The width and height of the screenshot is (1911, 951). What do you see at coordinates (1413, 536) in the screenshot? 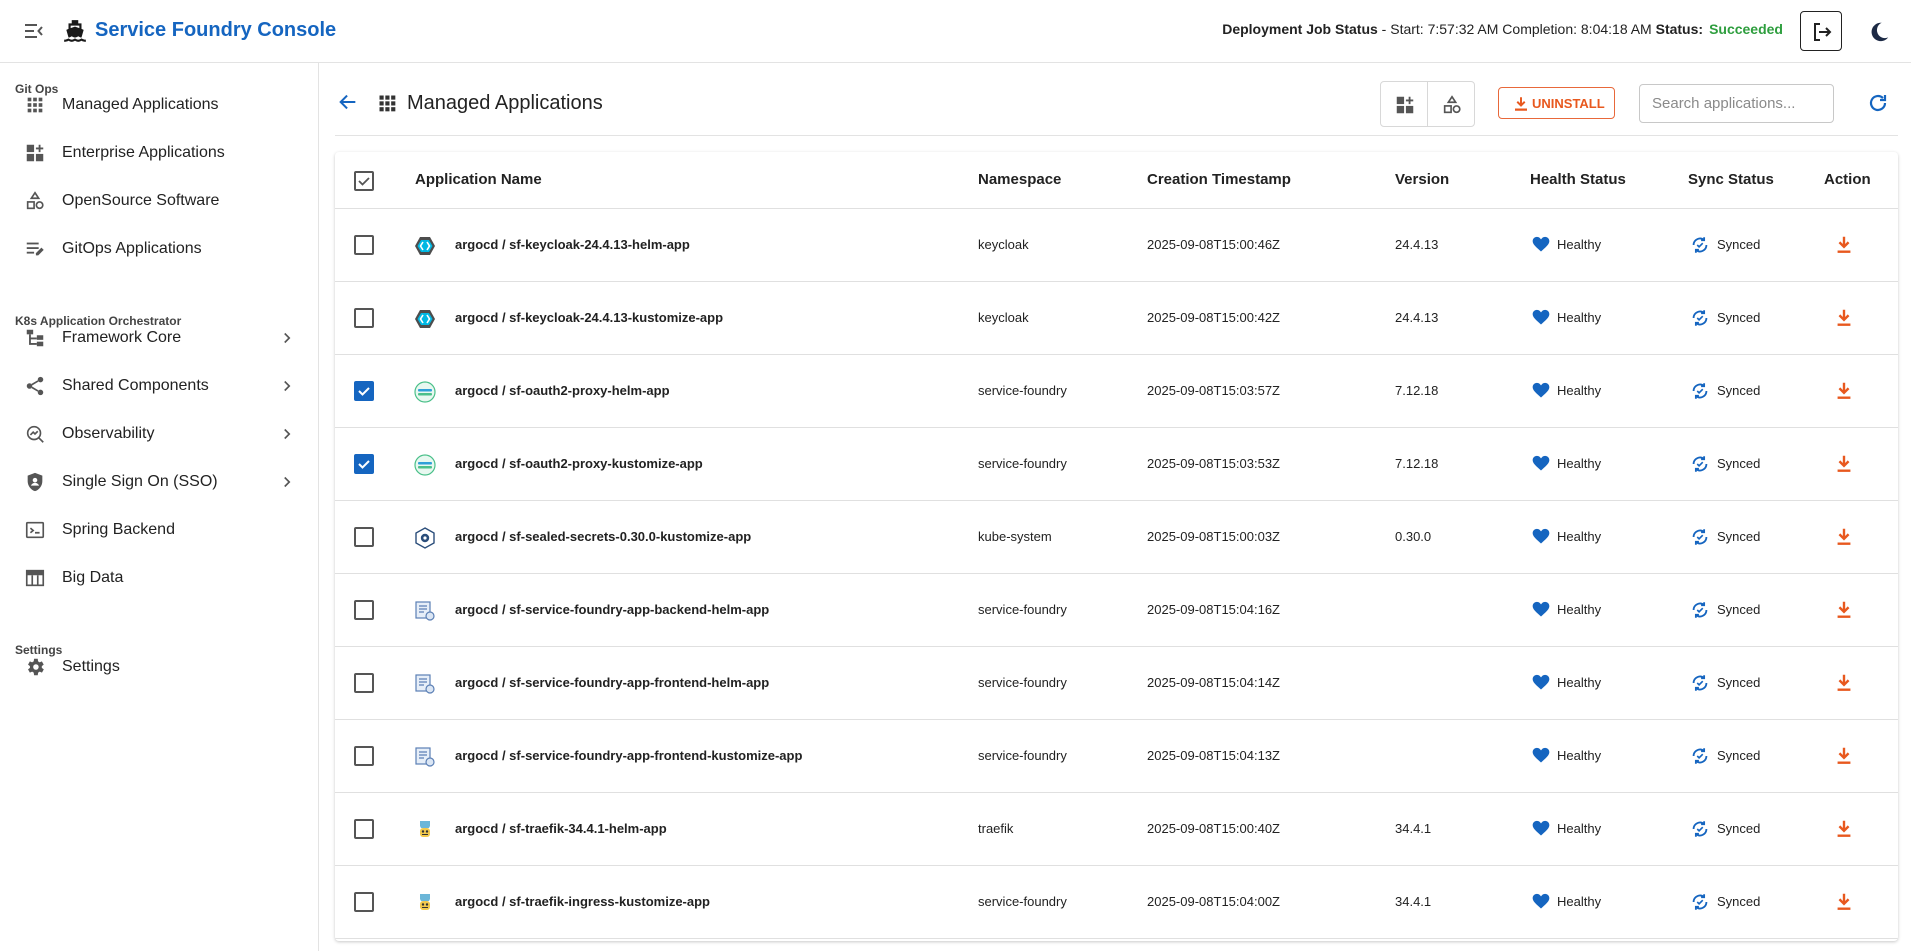
I see `version: 0.30.0` at bounding box center [1413, 536].